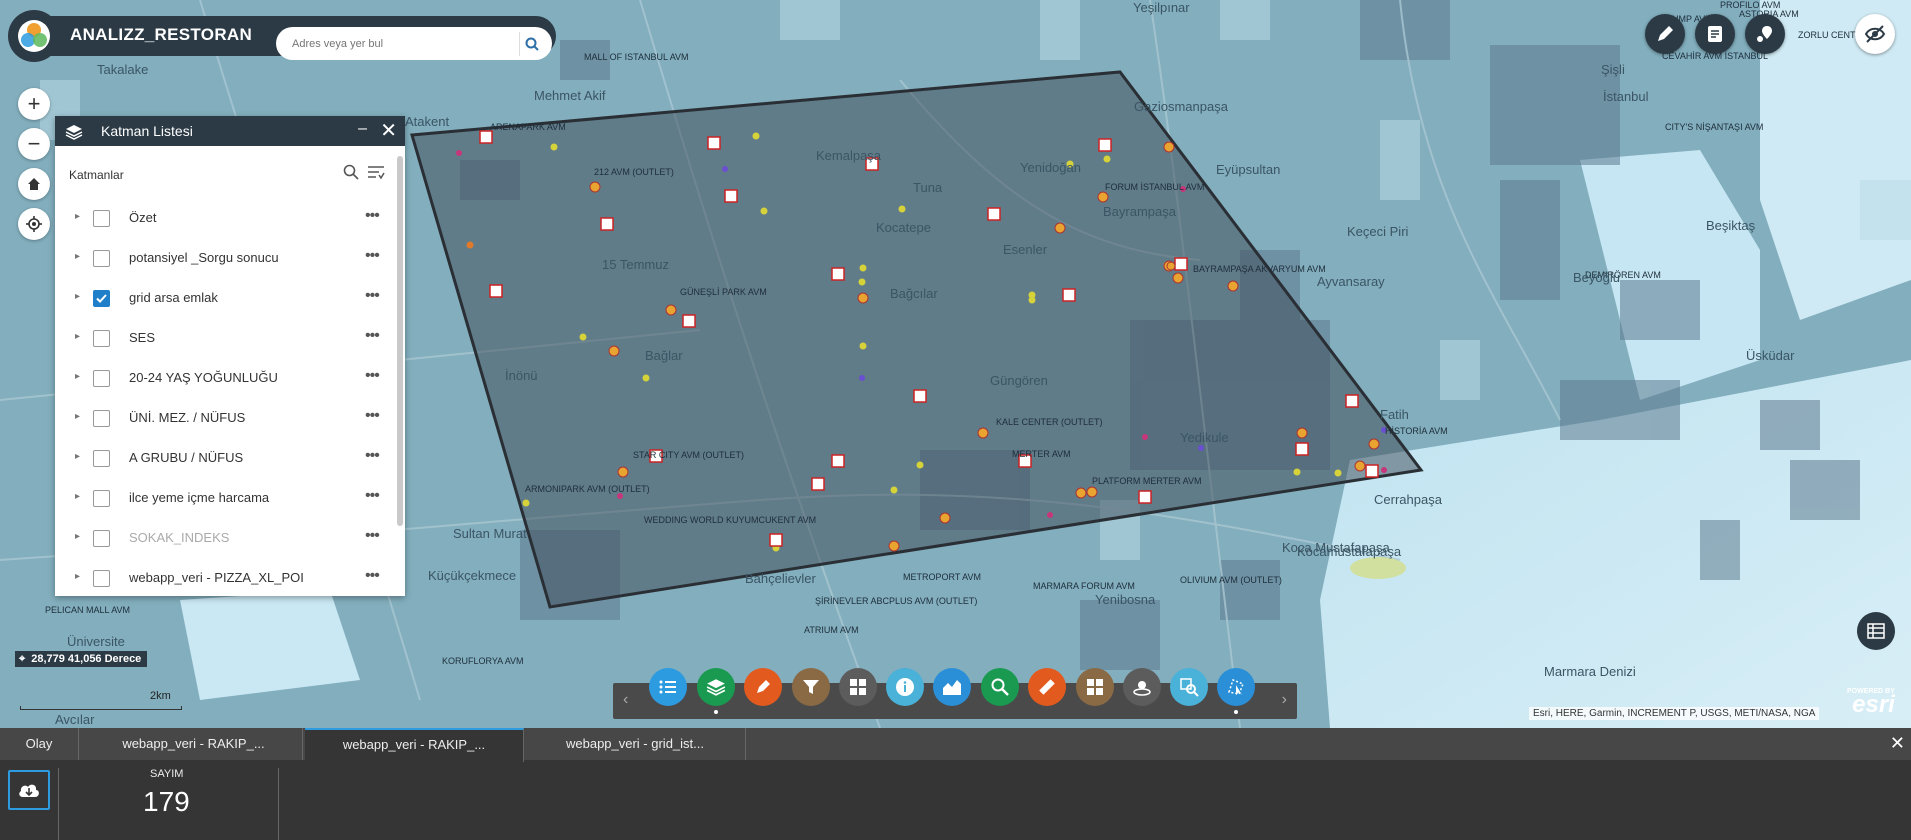  Describe the element at coordinates (528, 127) in the screenshot. I see `map-label: ARENAPARK AVM` at that location.